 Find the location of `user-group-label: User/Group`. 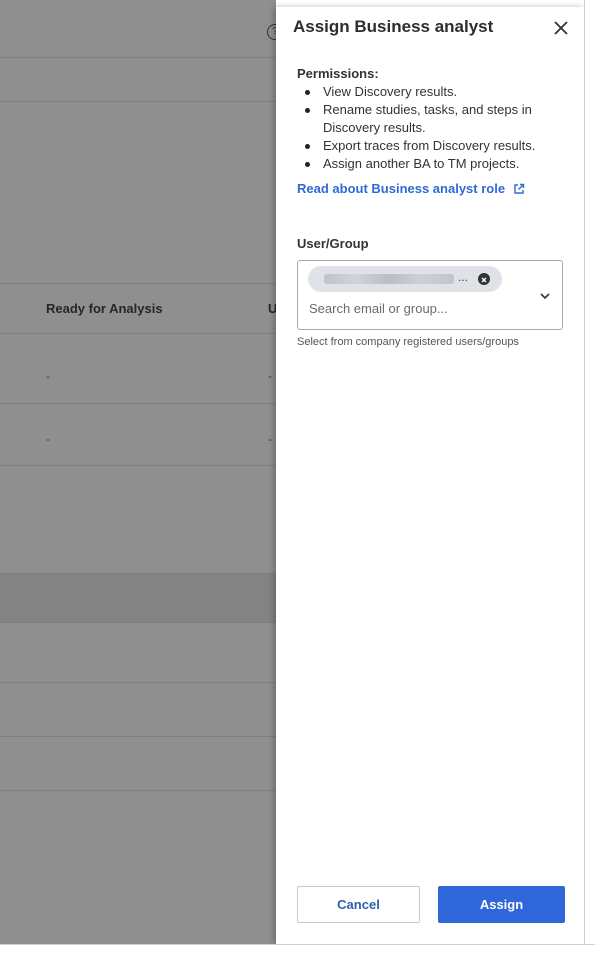

user-group-label: User/Group is located at coordinates (333, 243).